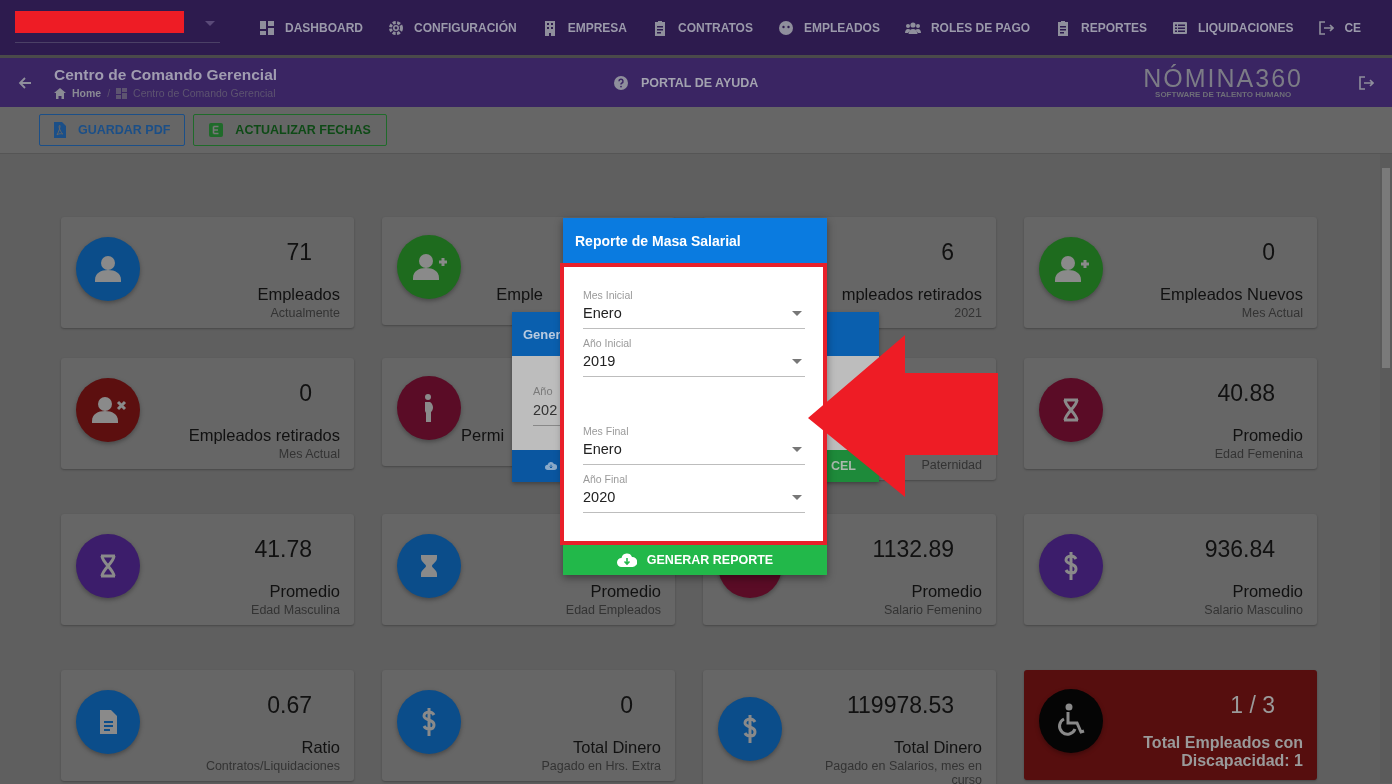 This screenshot has width=1392, height=784. Describe the element at coordinates (911, 294) in the screenshot. I see `stat-title: mpleados retirados` at that location.